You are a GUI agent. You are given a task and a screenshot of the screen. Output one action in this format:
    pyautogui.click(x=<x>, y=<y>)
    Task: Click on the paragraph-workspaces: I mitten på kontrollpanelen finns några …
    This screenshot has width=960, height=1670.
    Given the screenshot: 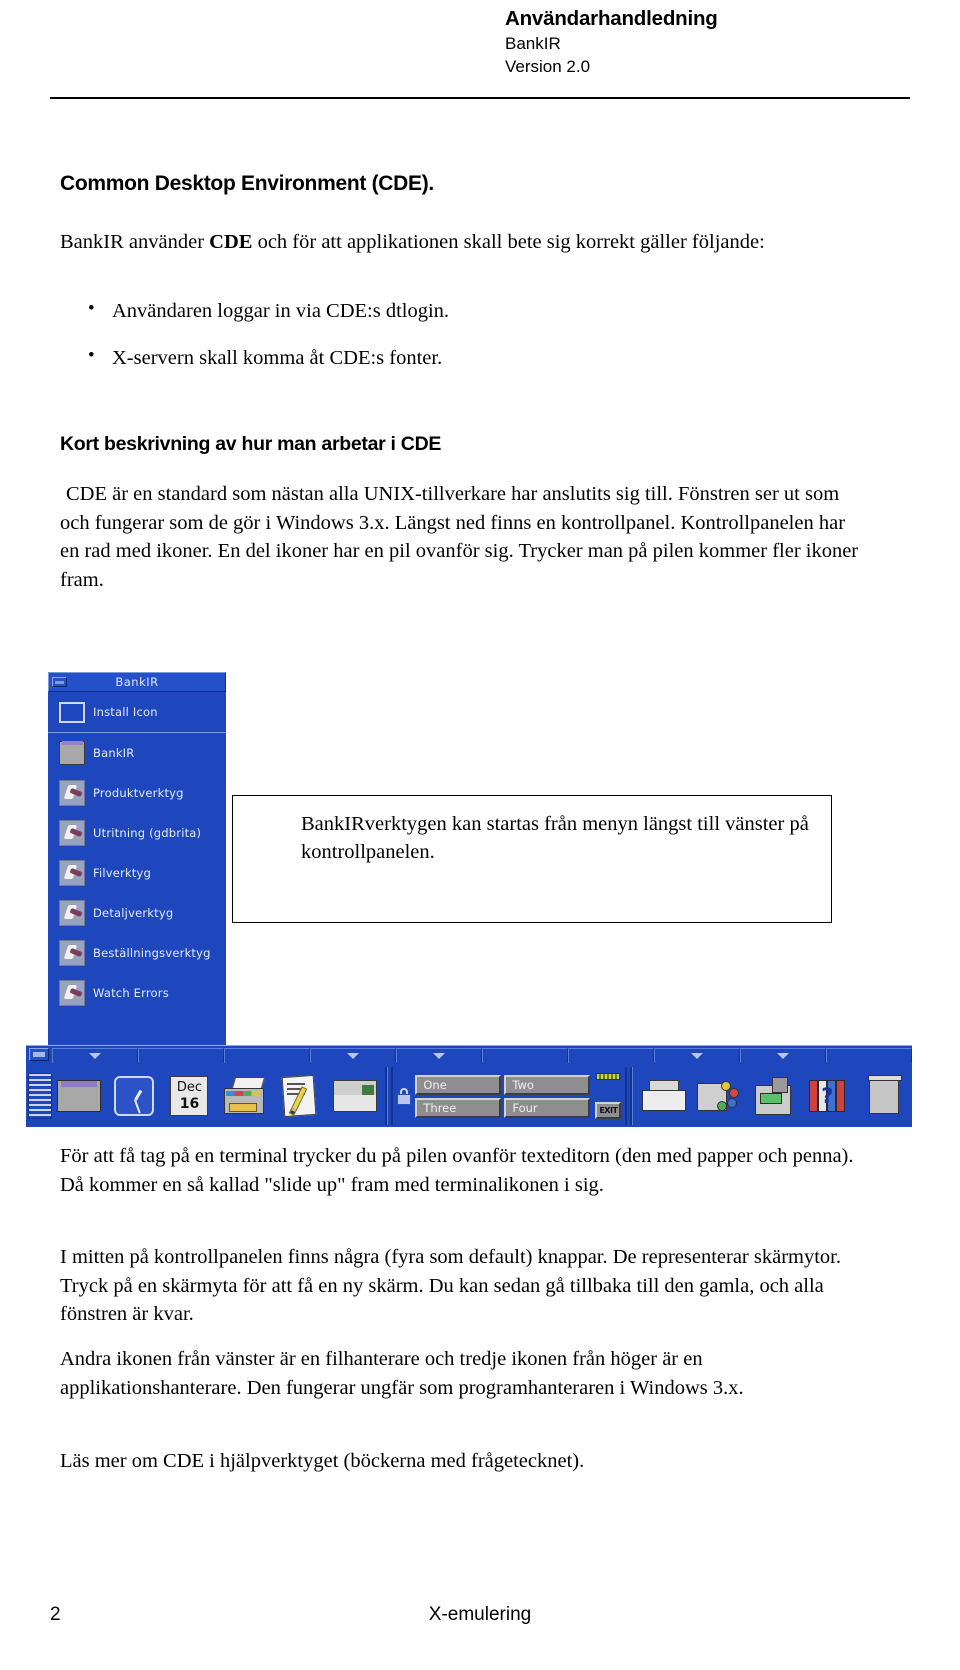 What is the action you would take?
    pyautogui.click(x=450, y=1285)
    